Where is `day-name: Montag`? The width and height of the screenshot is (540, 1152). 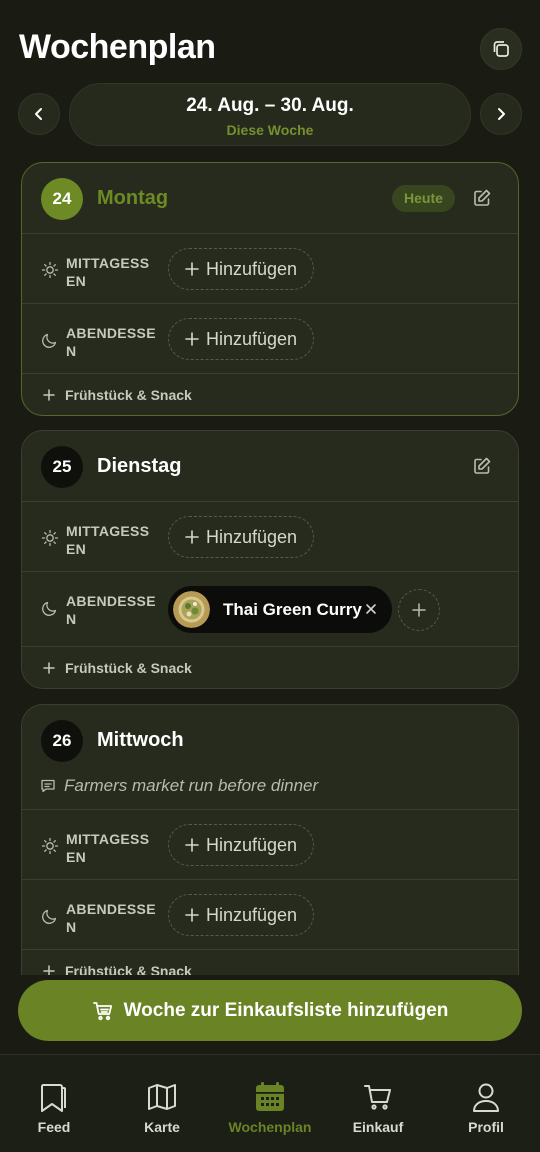 day-name: Montag is located at coordinates (133, 198).